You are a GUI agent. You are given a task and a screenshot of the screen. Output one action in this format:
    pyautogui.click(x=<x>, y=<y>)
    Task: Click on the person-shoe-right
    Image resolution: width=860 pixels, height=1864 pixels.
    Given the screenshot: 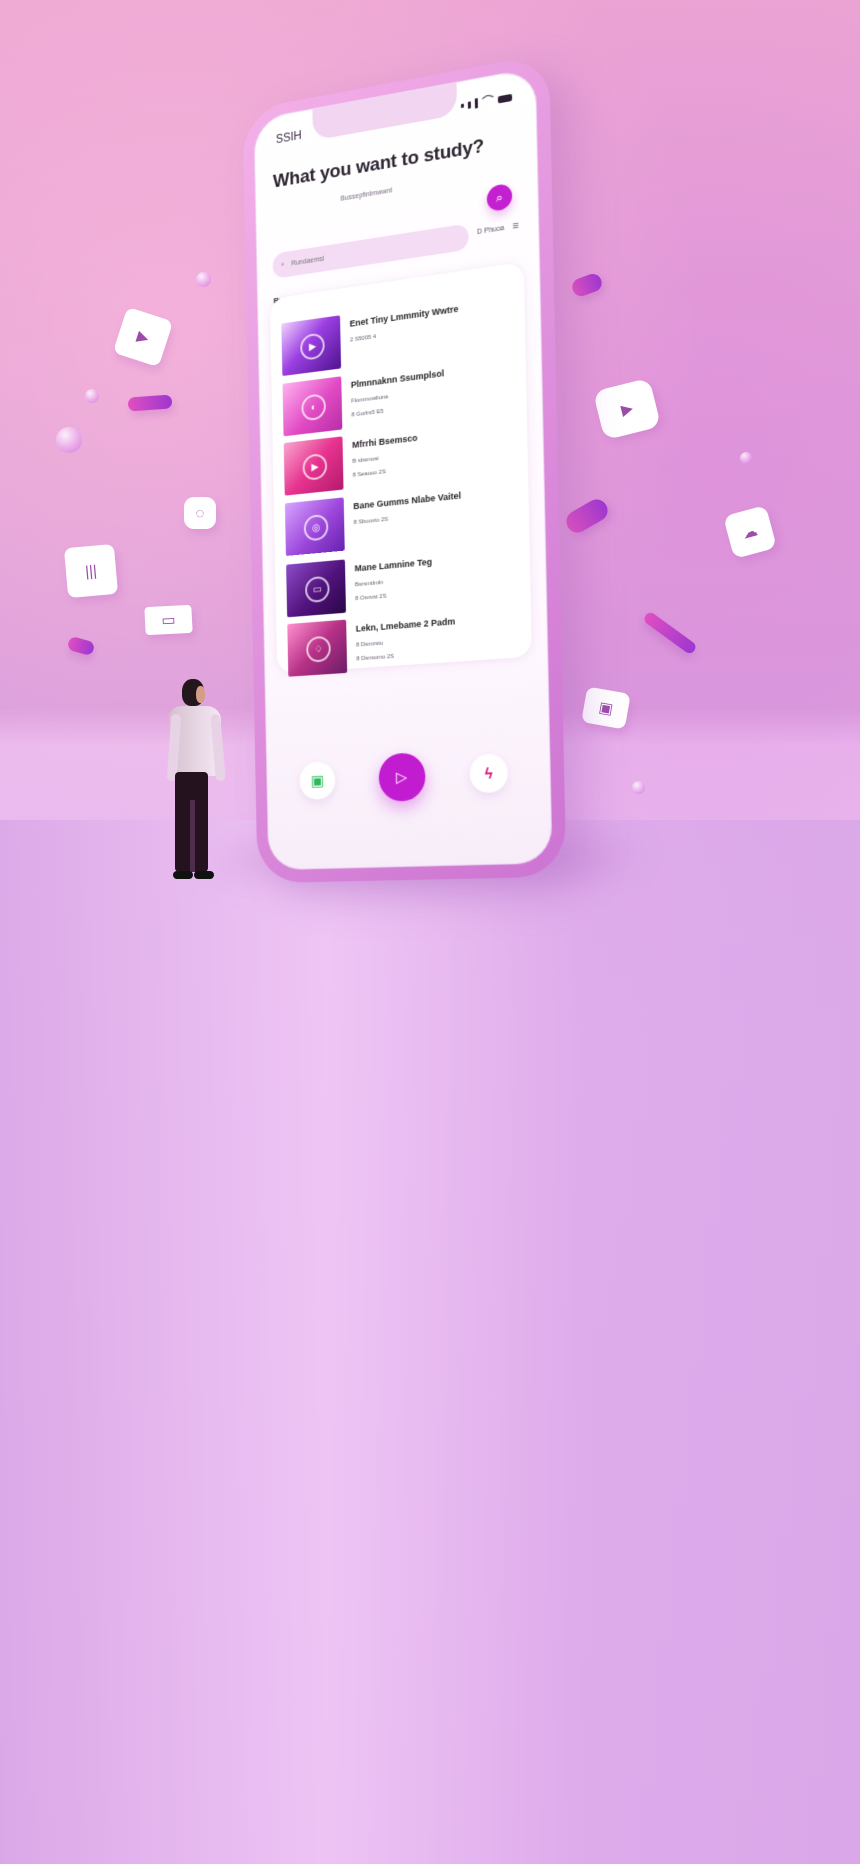 What is the action you would take?
    pyautogui.click(x=204, y=875)
    